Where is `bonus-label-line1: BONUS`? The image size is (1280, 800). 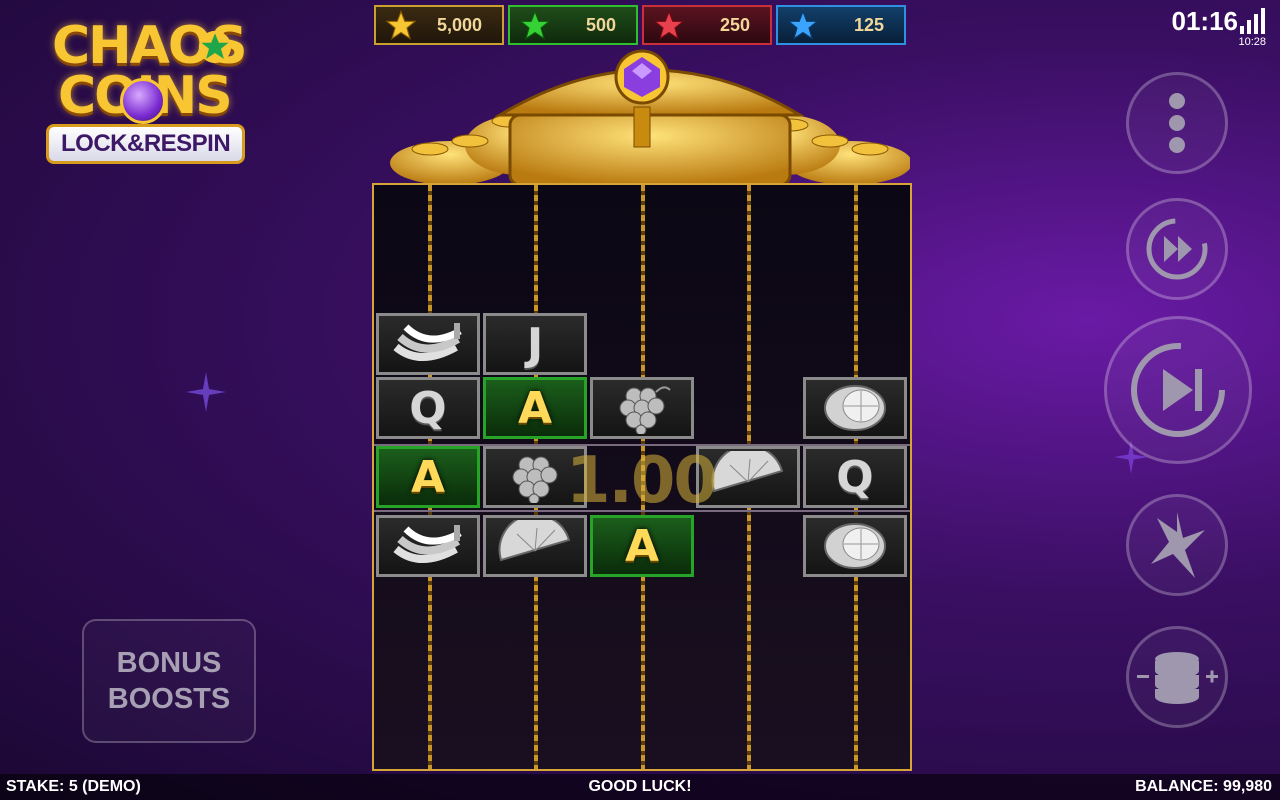
bonus-label-line1: BONUS is located at coordinates (169, 663).